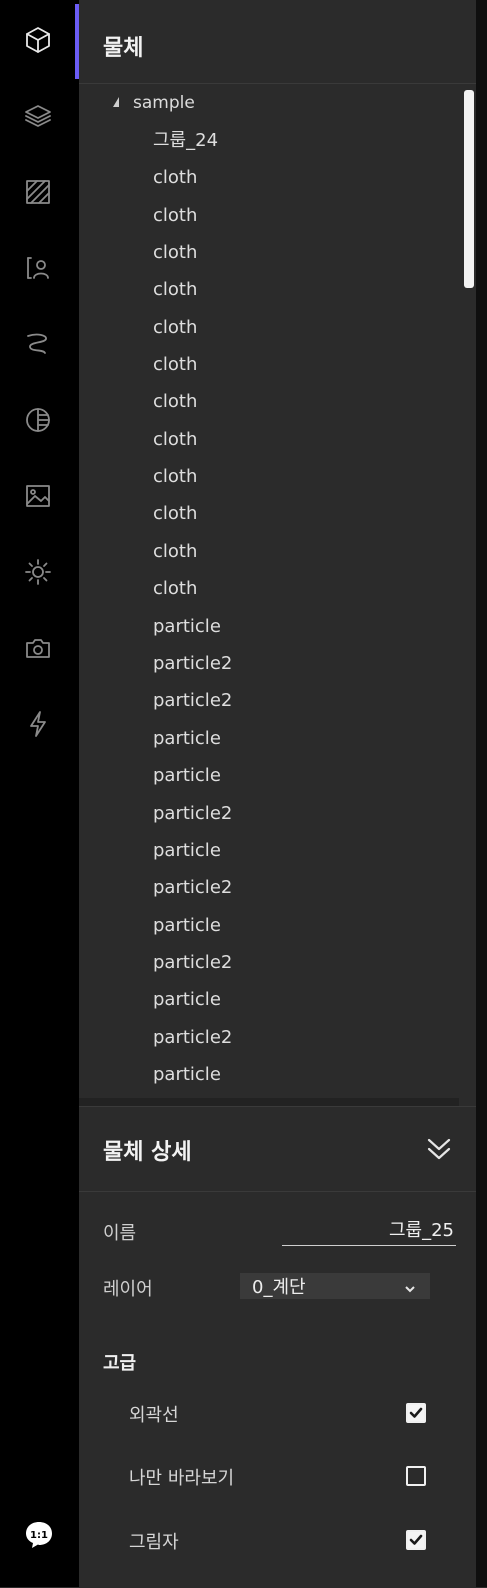 The image size is (487, 1588). What do you see at coordinates (369, 1229) in the screenshot?
I see `name-input` at bounding box center [369, 1229].